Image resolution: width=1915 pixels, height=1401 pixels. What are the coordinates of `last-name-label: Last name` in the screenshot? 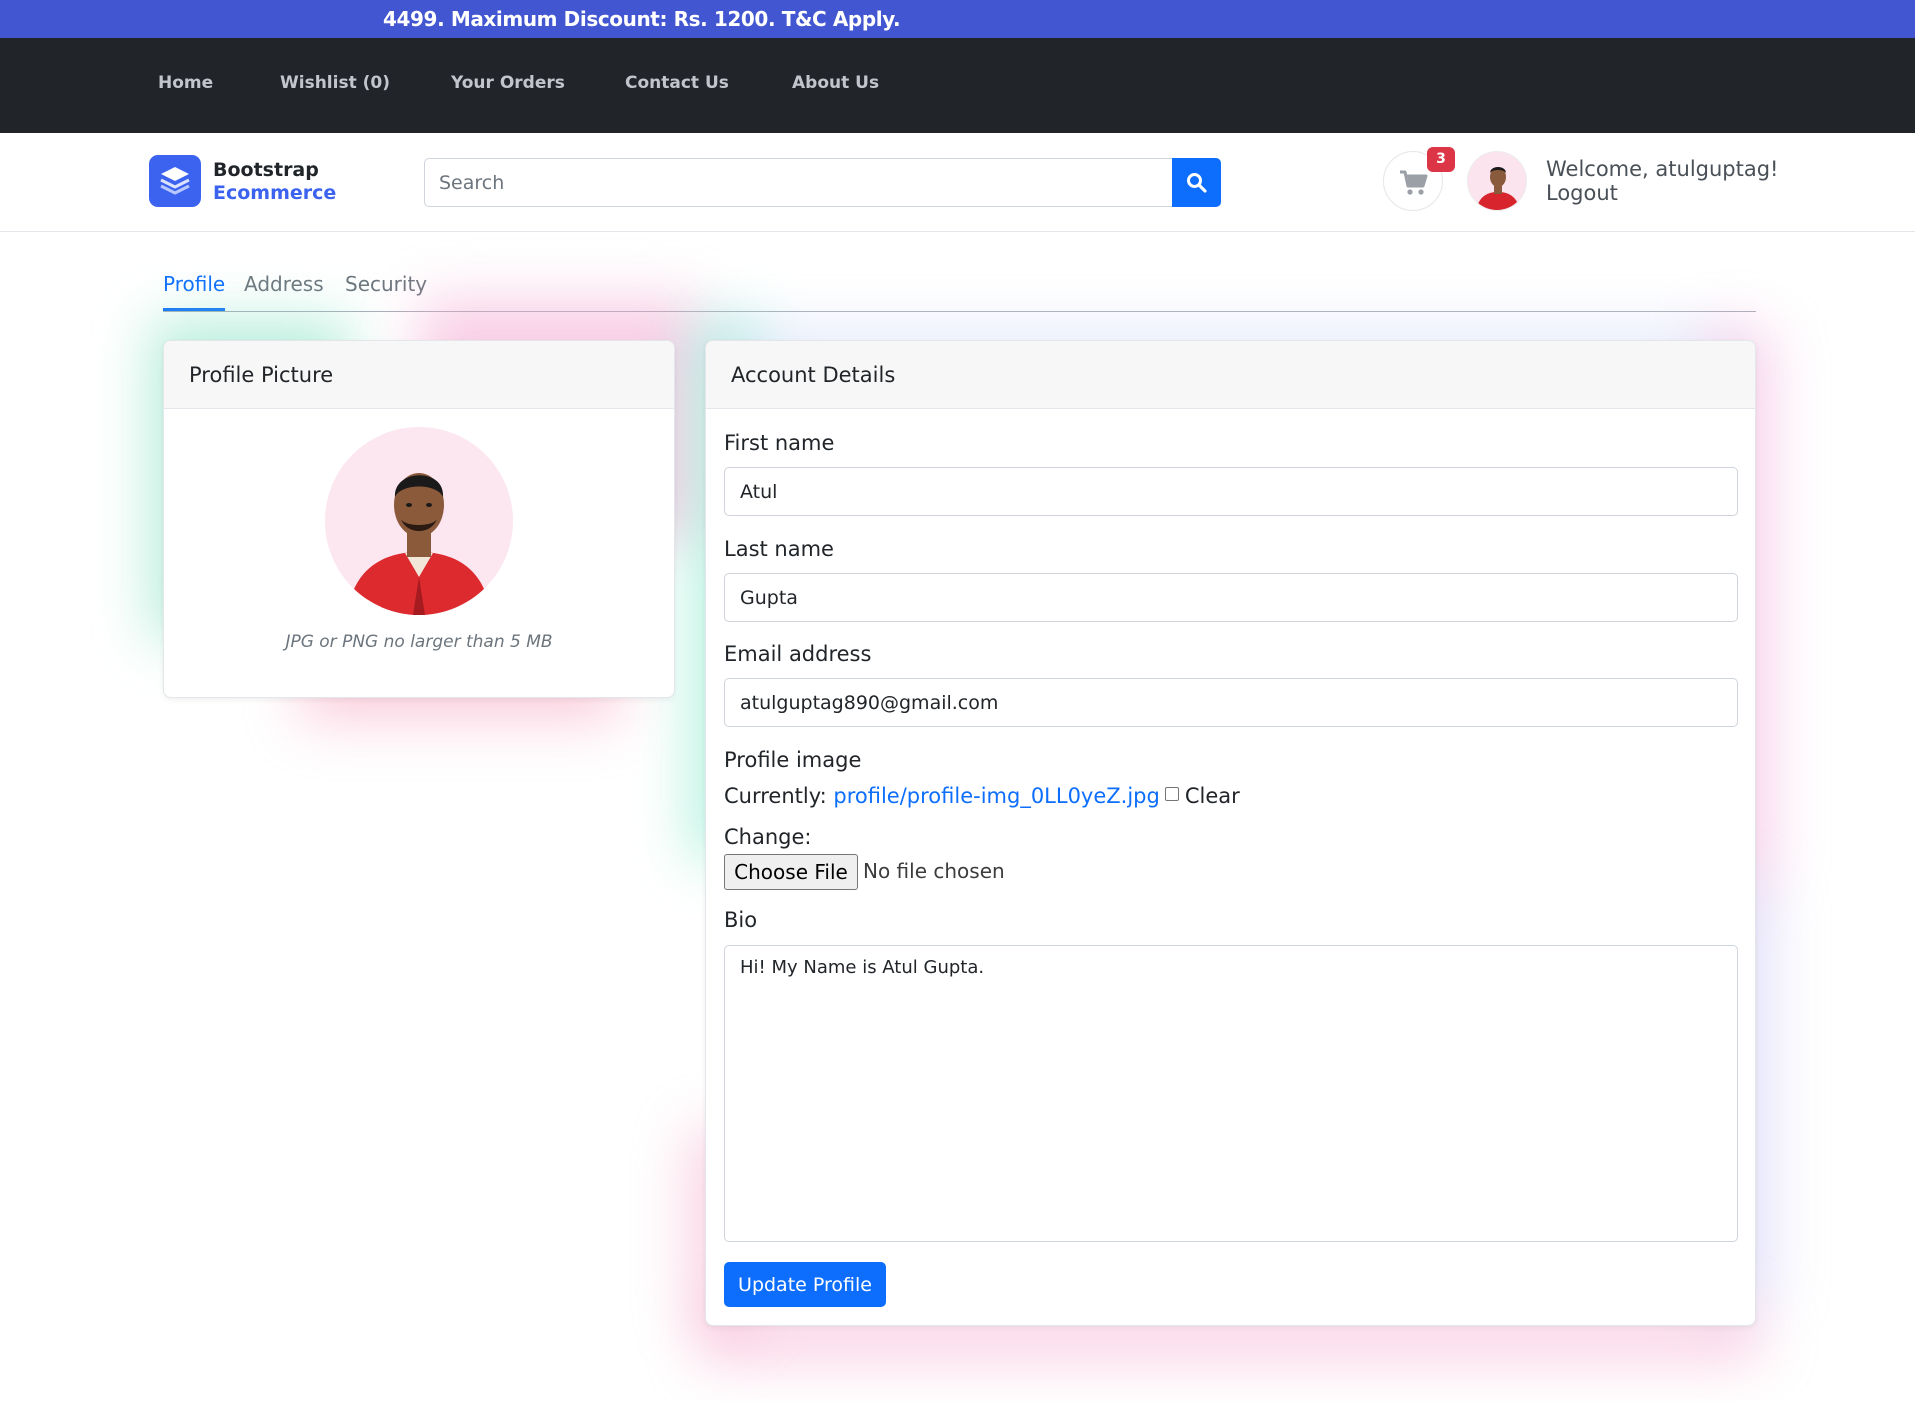 It's located at (779, 549).